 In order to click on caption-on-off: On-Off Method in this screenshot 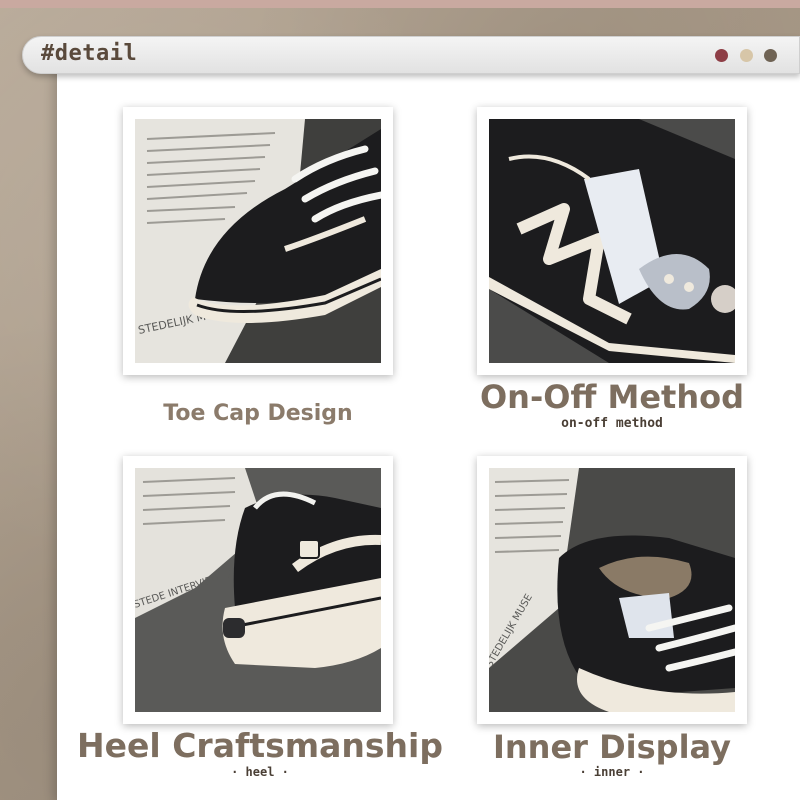, I will do `click(612, 397)`.